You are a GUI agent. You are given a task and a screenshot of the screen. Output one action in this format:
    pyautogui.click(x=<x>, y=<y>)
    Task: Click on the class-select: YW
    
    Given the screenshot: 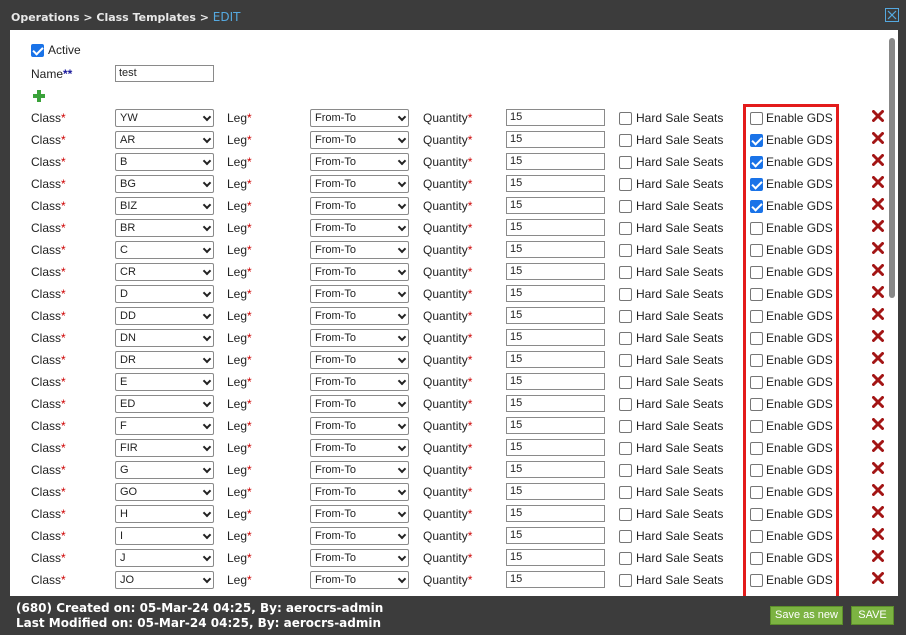 What is the action you would take?
    pyautogui.click(x=164, y=118)
    